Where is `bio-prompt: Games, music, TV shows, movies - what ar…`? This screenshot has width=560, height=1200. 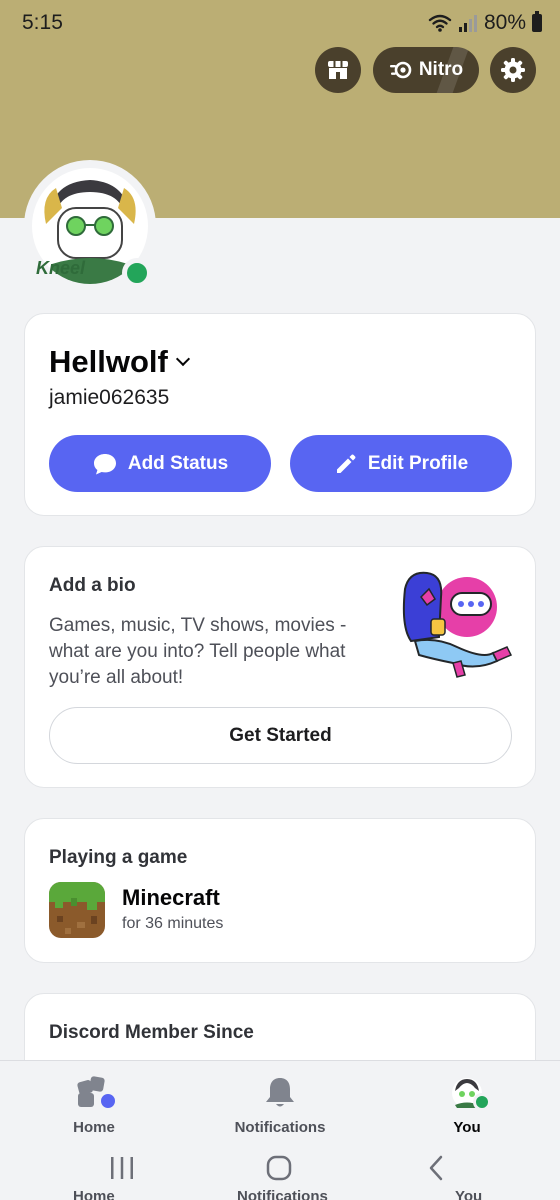
bio-prompt: Games, music, TV shows, movies - what ar… is located at coordinates (198, 651).